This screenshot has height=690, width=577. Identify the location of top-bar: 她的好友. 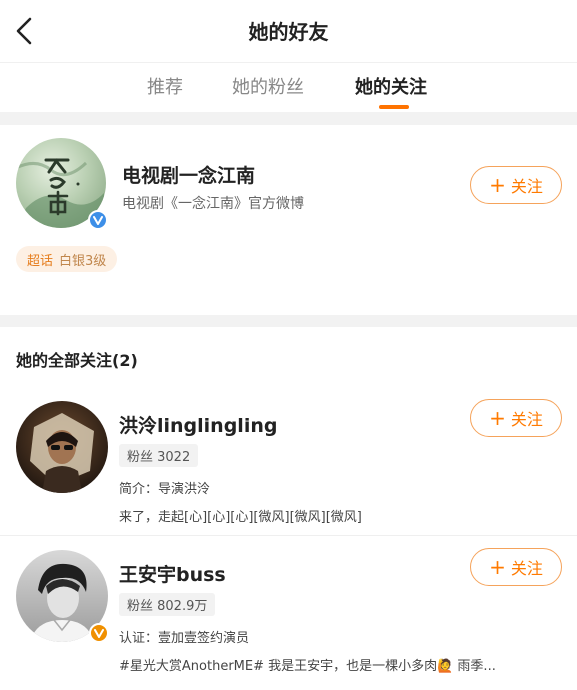
(288, 31).